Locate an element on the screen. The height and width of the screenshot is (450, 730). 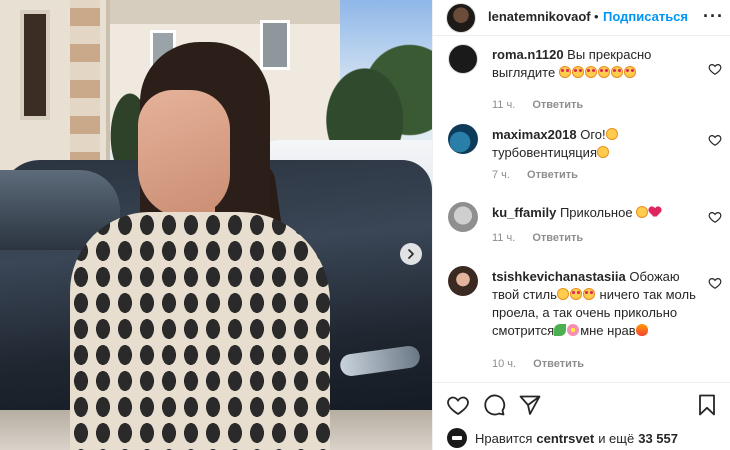
comment-body-end: мне нрав is located at coordinates (608, 330).